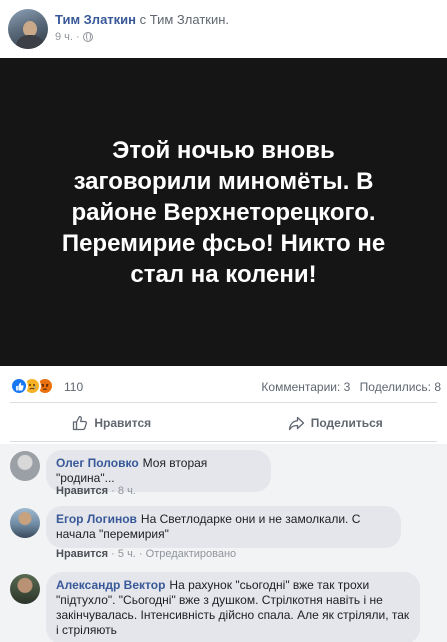 Image resolution: width=447 pixels, height=642 pixels. I want to click on like-button-label: Нравится, so click(123, 423).